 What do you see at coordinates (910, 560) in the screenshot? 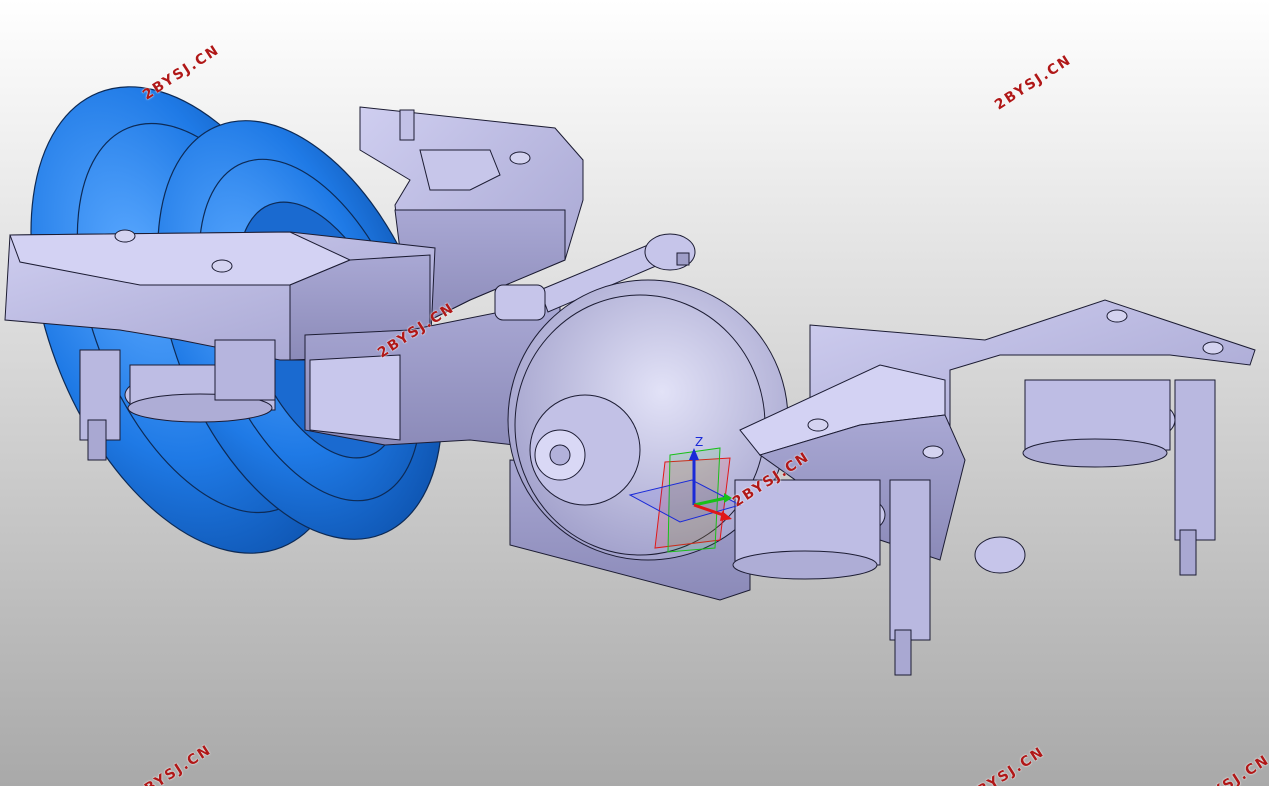
I see `center-damper` at bounding box center [910, 560].